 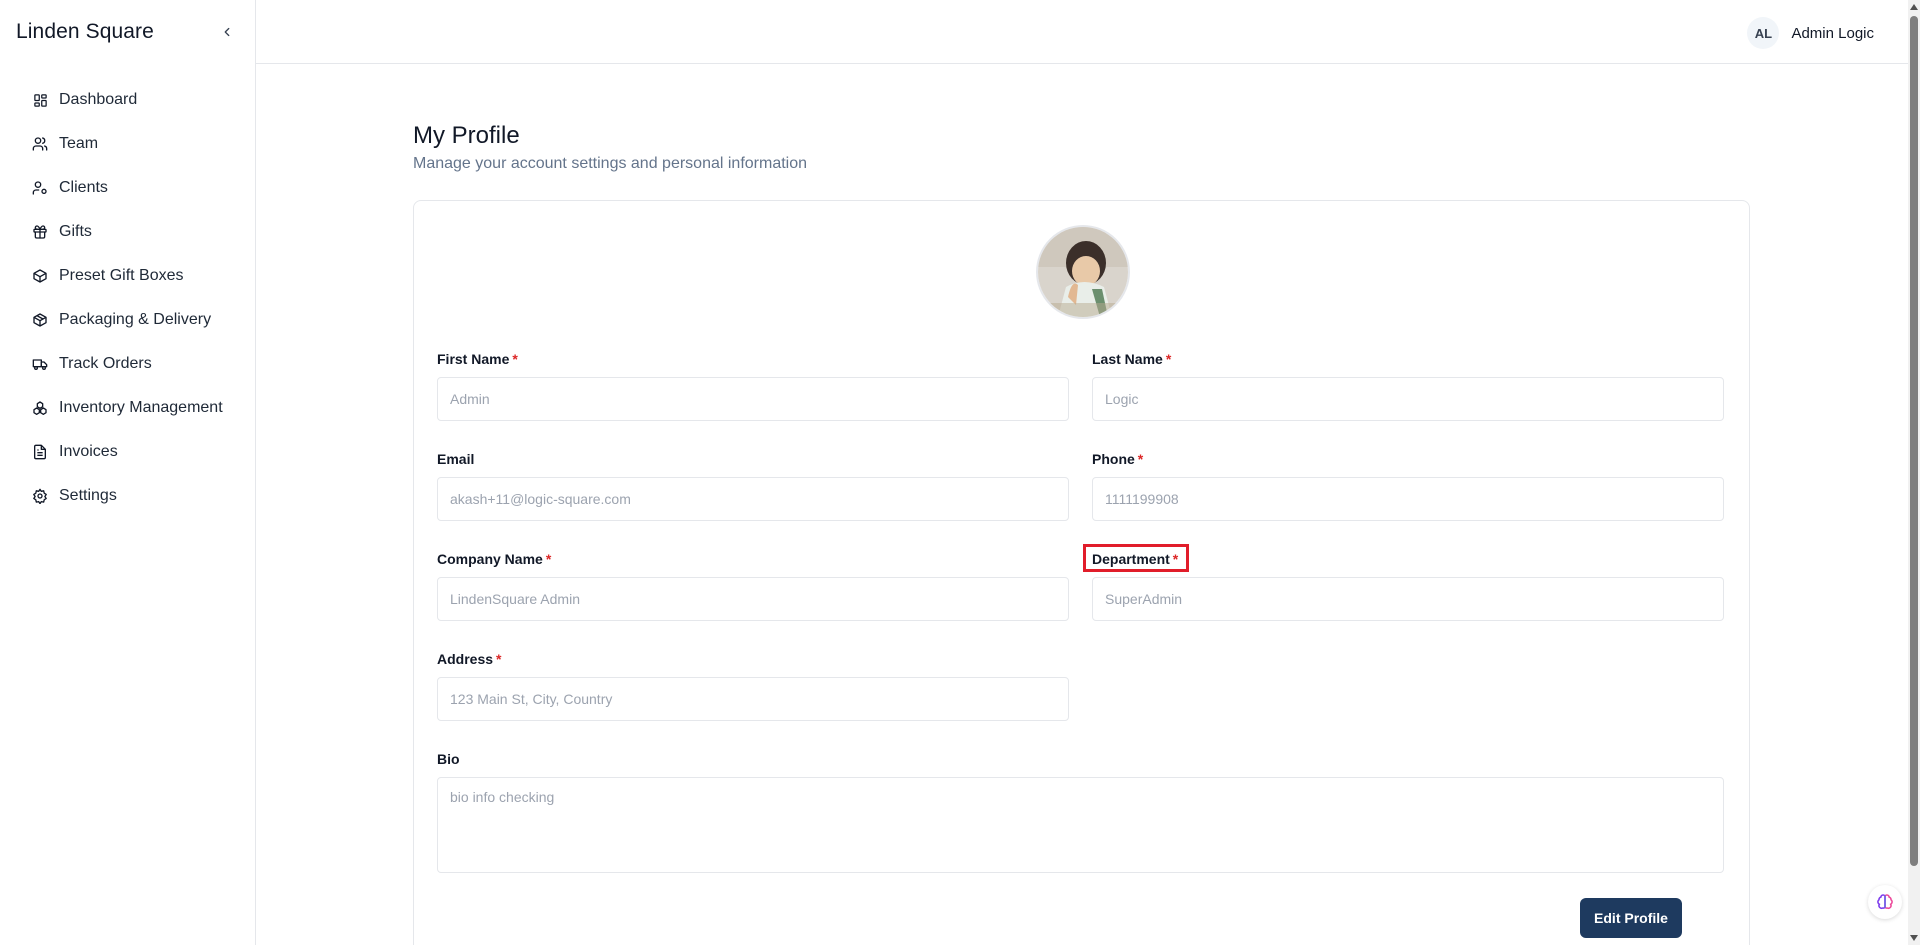 I want to click on box-icon, so click(x=40, y=276).